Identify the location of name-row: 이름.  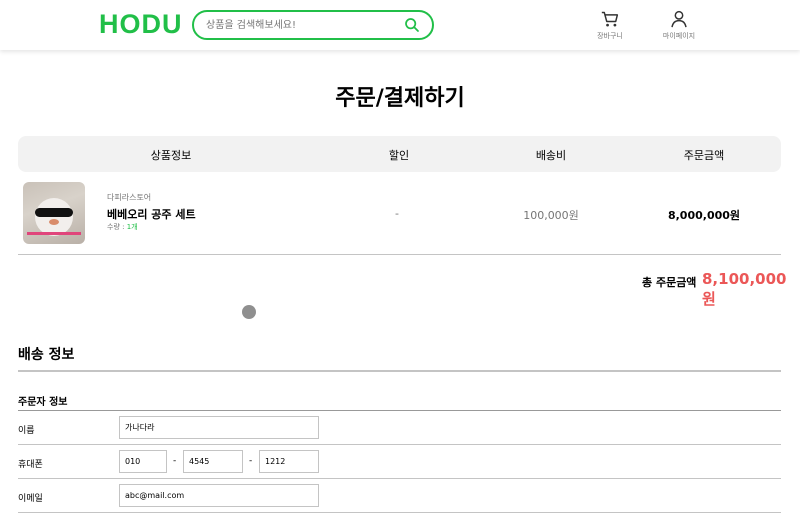
(399, 428).